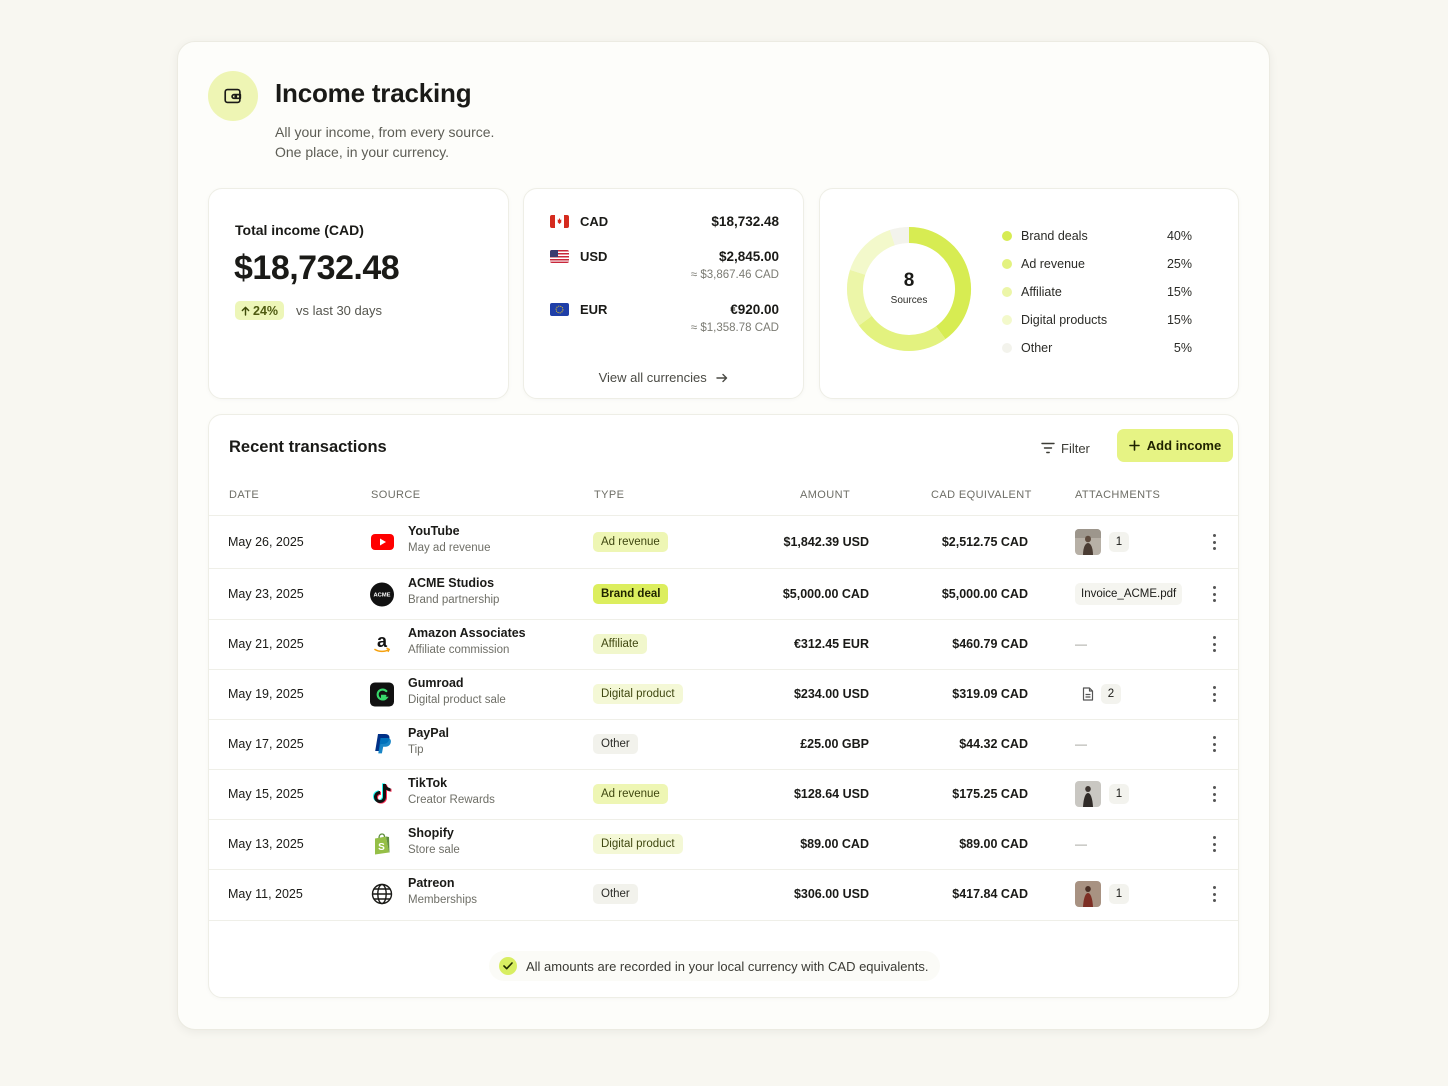 The height and width of the screenshot is (1086, 1448). Describe the element at coordinates (382, 894) in the screenshot. I see `globe-icon` at that location.